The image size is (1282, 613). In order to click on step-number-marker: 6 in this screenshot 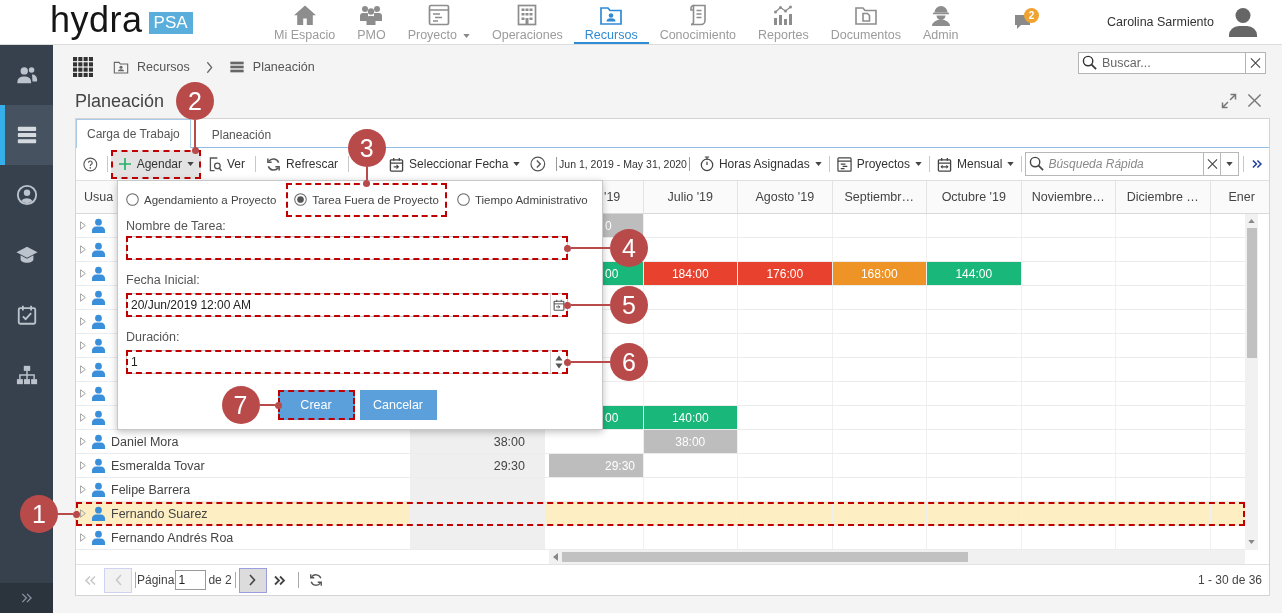, I will do `click(629, 362)`.